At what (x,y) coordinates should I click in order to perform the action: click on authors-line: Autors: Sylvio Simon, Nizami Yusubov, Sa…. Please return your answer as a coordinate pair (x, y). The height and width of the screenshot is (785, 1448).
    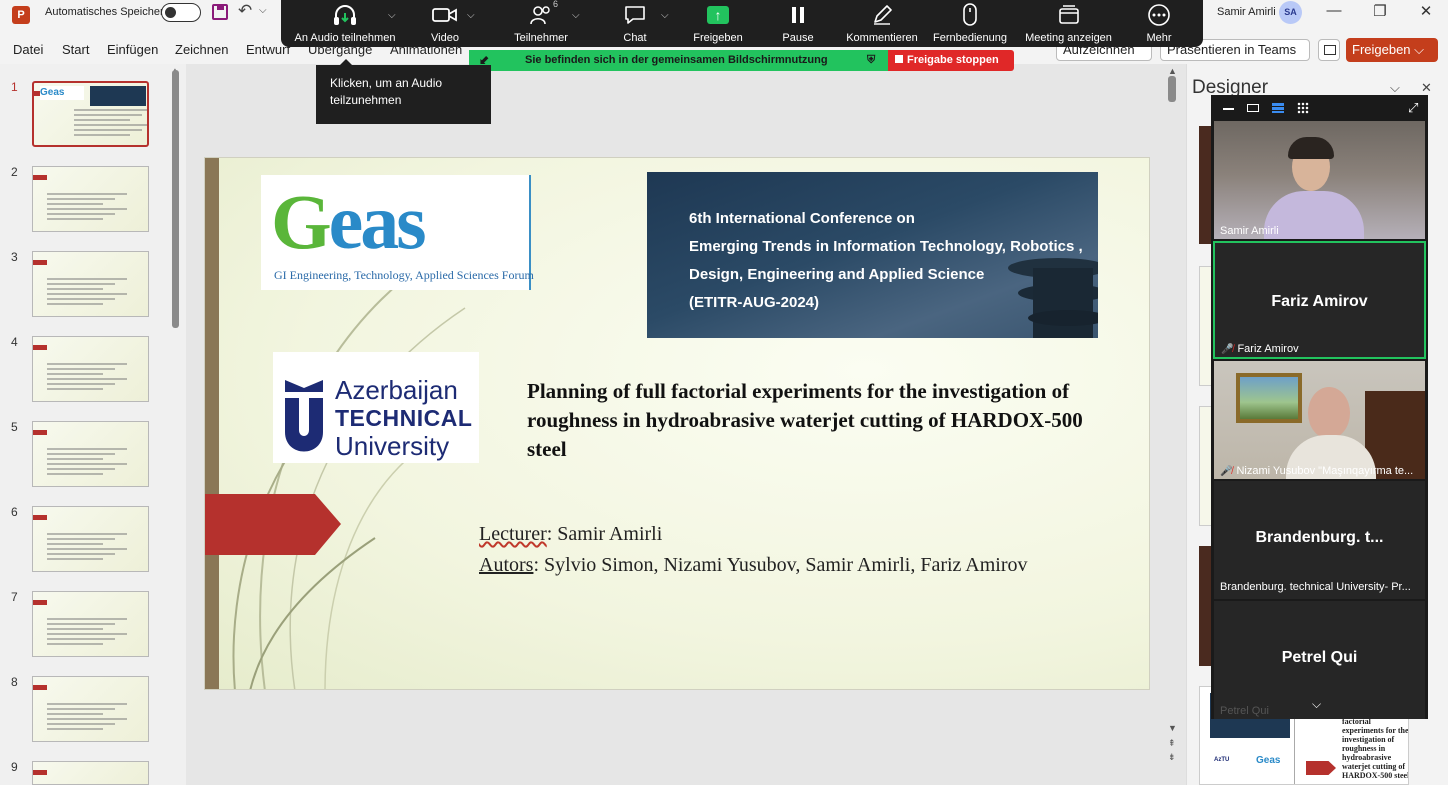
    Looking at the image, I should click on (753, 565).